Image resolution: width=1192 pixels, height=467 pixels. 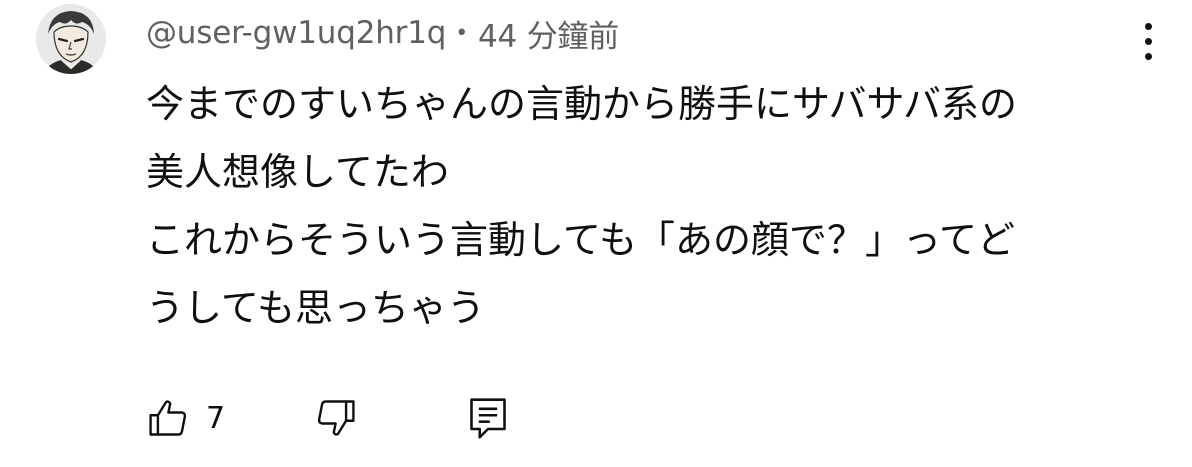 I want to click on comment-text-line: 今までのすいちゃんの言動から勝手にサバサバ系の, so click(x=581, y=104).